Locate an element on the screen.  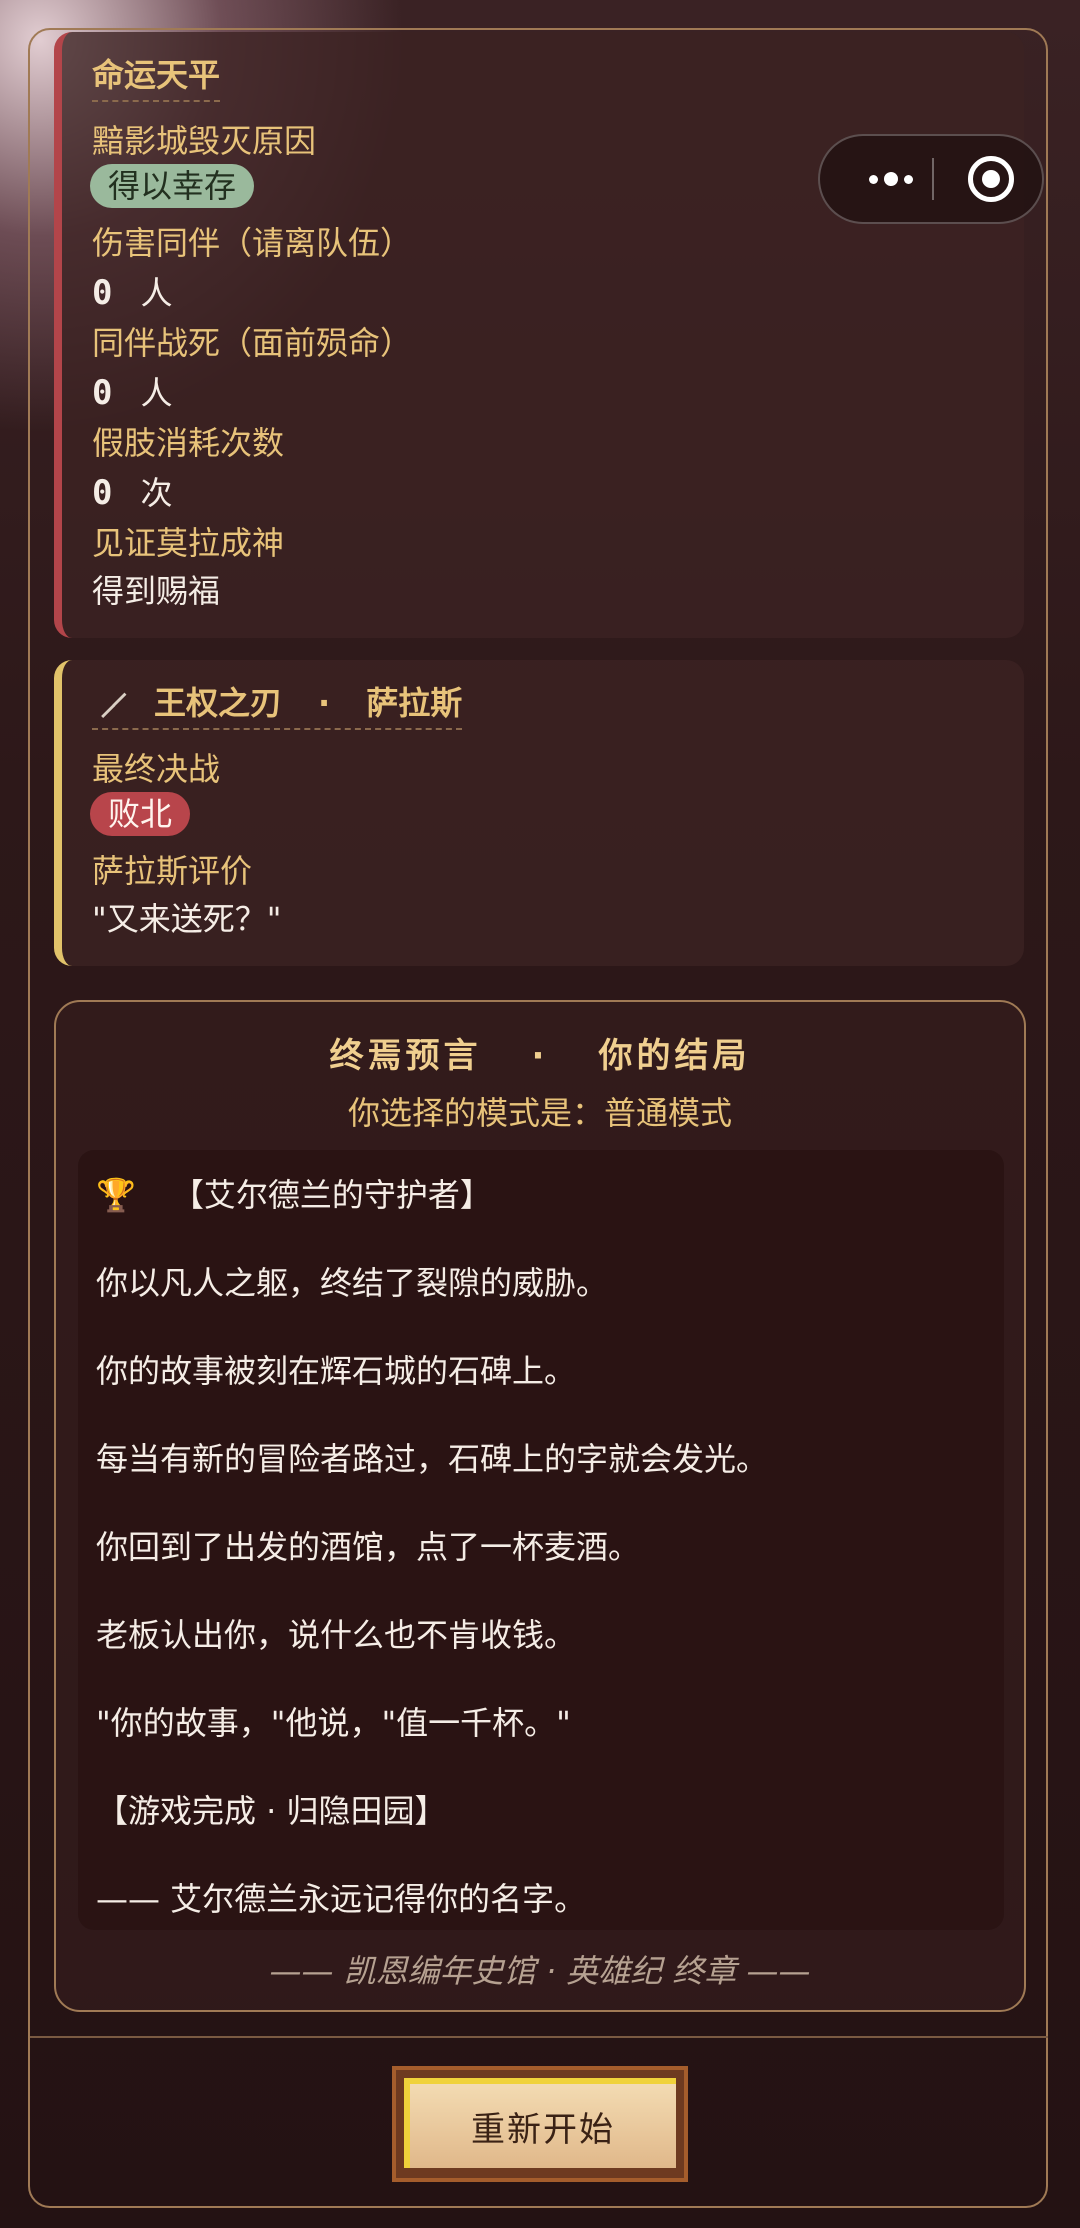
weapon-name: 王权之刃 is located at coordinates (218, 703).